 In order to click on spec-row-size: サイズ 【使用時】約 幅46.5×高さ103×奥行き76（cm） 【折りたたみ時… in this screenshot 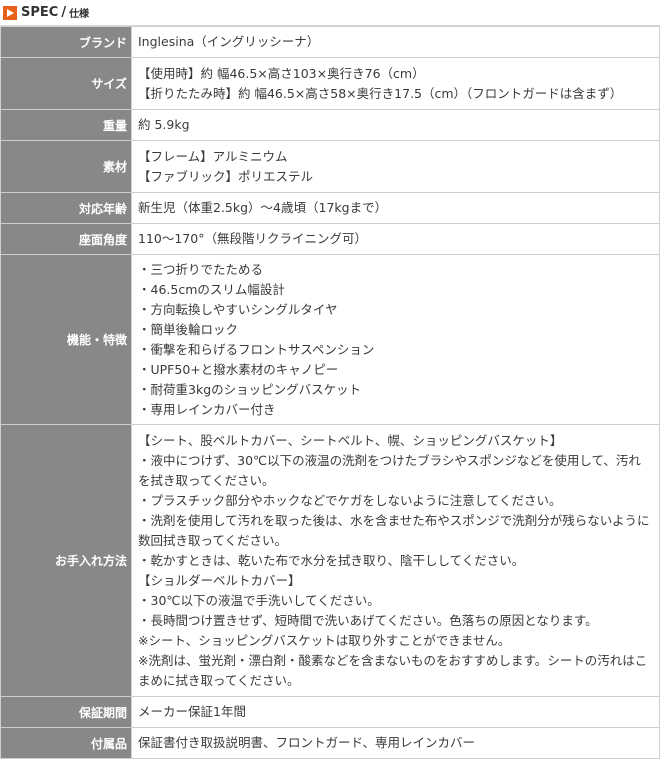, I will do `click(330, 83)`.